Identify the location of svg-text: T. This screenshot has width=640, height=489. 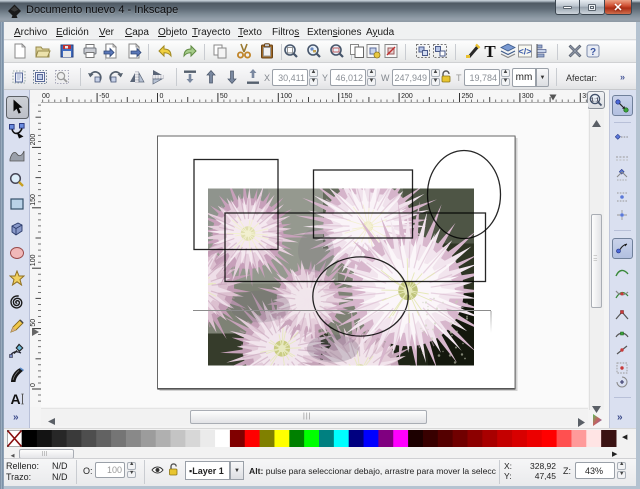
(490, 51).